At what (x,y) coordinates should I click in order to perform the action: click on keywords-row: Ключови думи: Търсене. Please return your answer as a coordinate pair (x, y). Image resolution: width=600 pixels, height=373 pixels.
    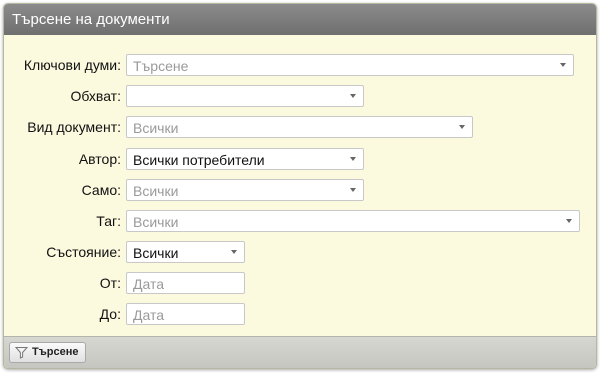
    Looking at the image, I should click on (300, 65).